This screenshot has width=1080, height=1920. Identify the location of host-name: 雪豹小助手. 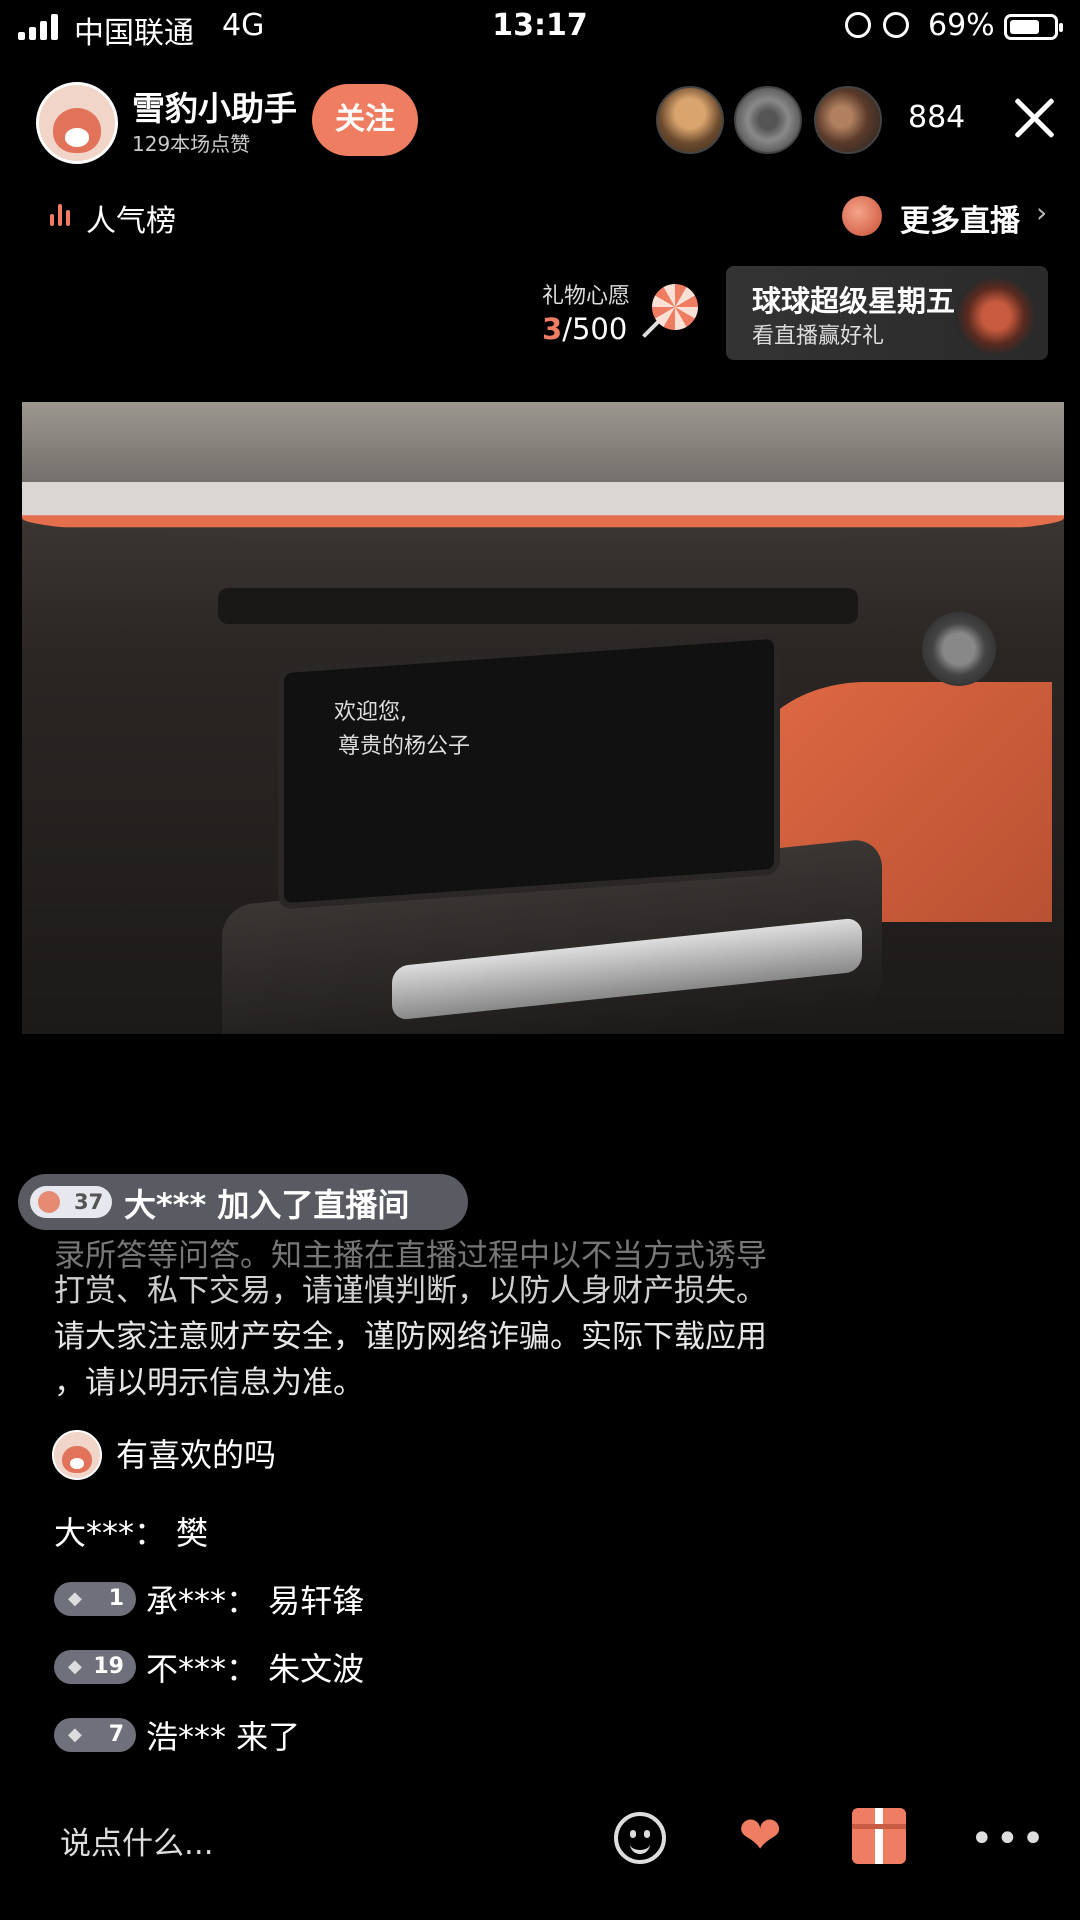
(214, 106).